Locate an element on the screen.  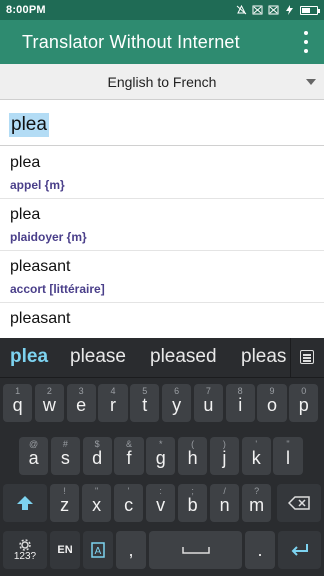
key-label: g is located at coordinates (160, 457).